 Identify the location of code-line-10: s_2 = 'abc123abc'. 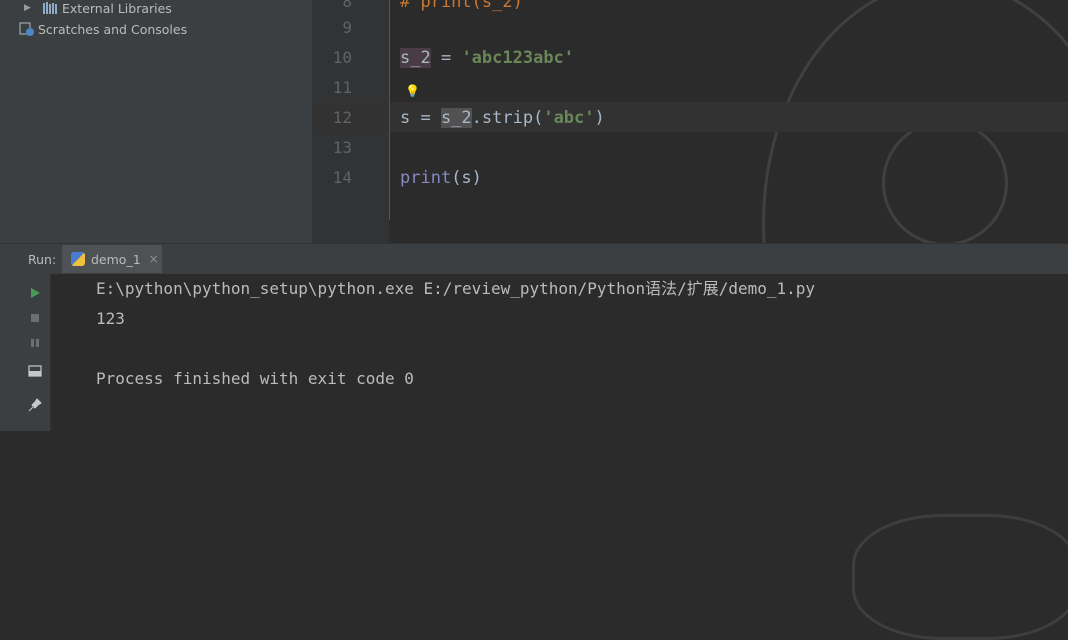
(487, 58).